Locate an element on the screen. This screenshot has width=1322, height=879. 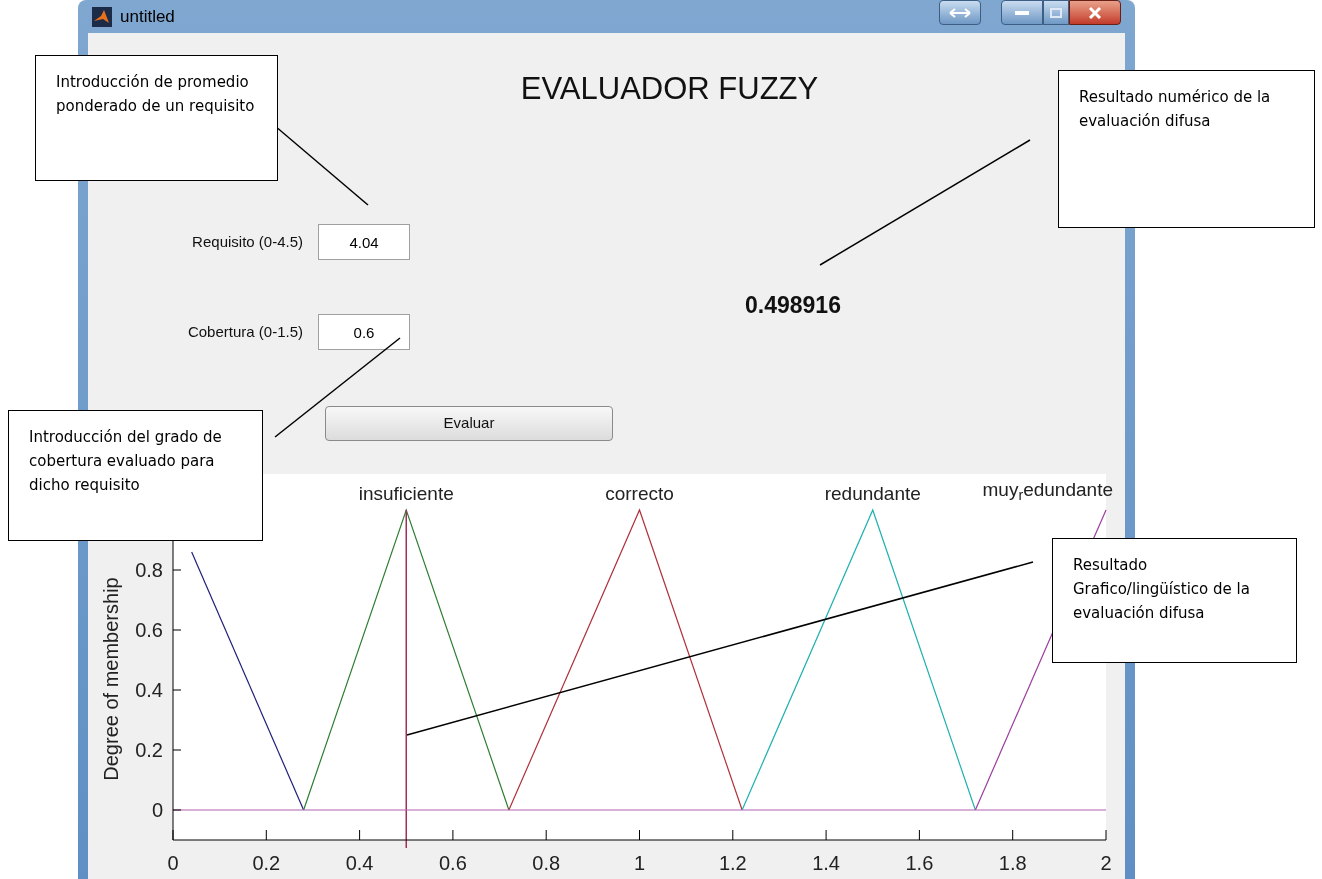
membership-label: redundante is located at coordinates (872, 493).